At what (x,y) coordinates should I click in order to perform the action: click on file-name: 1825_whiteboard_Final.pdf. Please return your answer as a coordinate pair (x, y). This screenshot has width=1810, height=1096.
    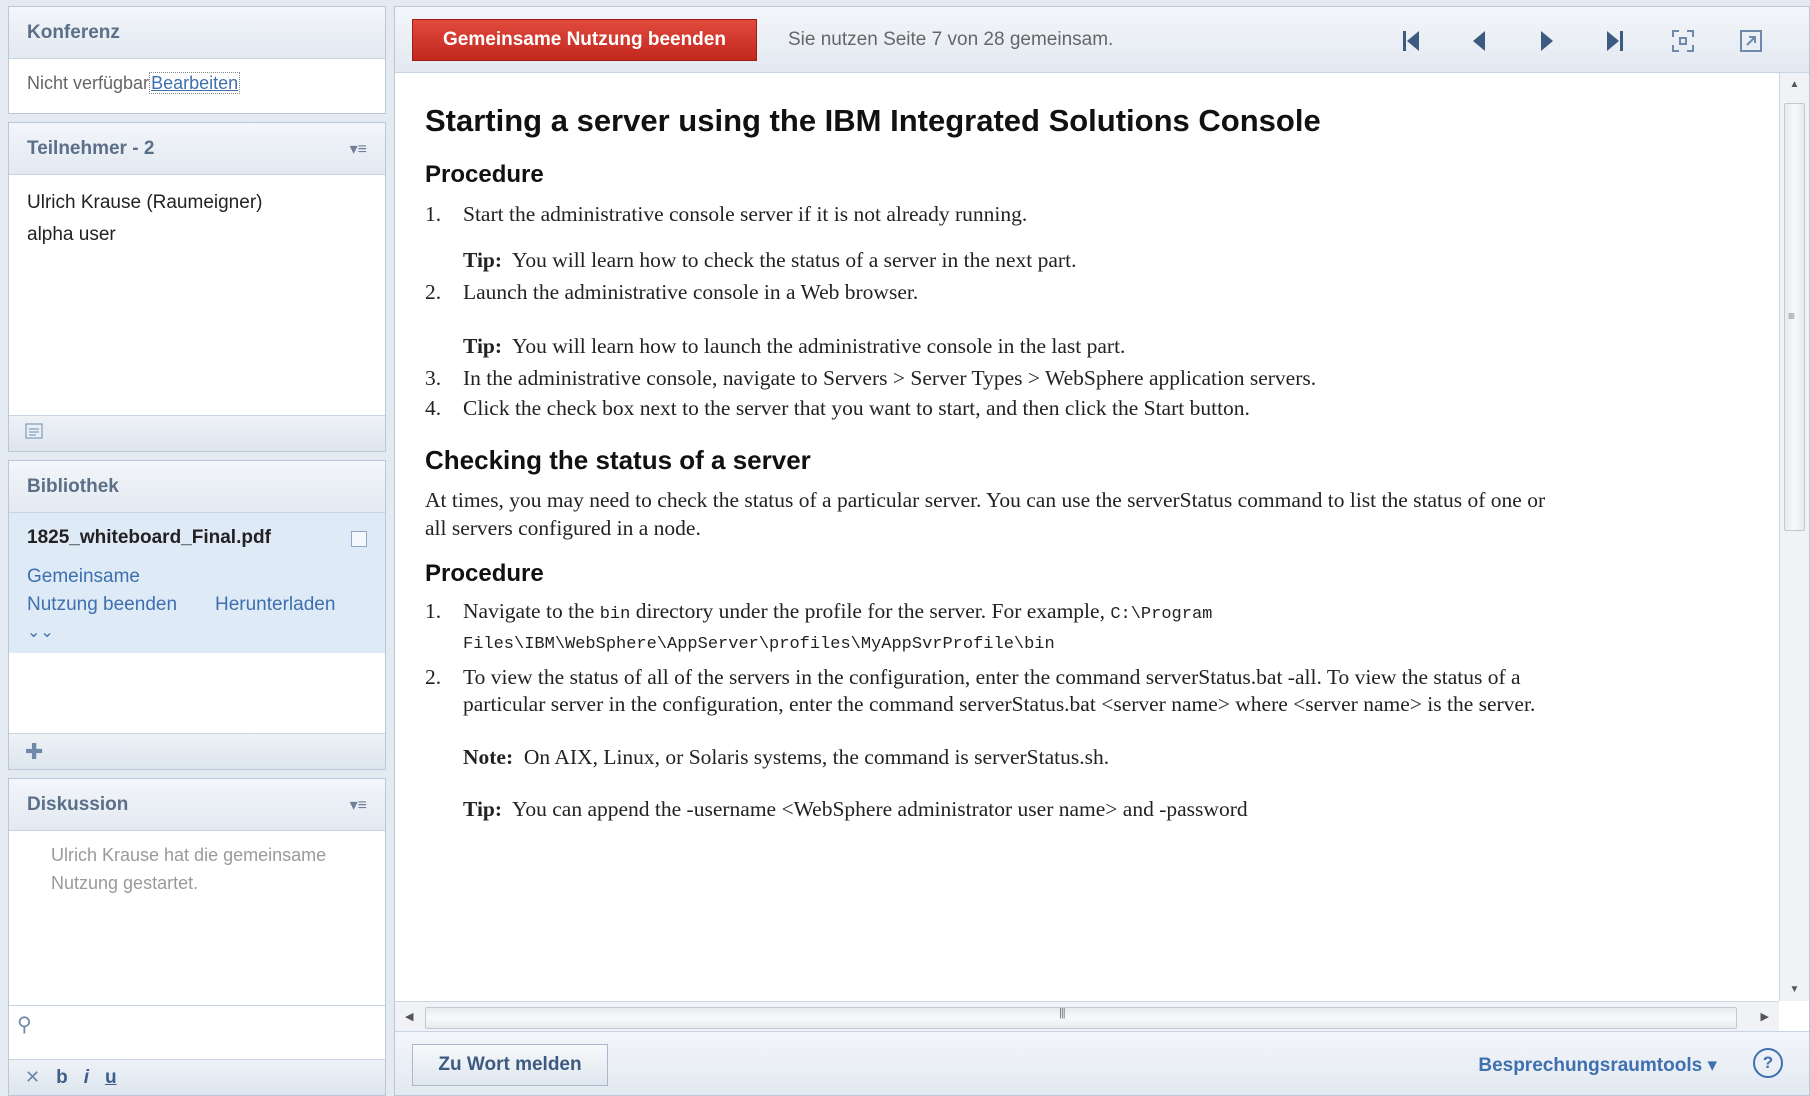
    Looking at the image, I should click on (149, 537).